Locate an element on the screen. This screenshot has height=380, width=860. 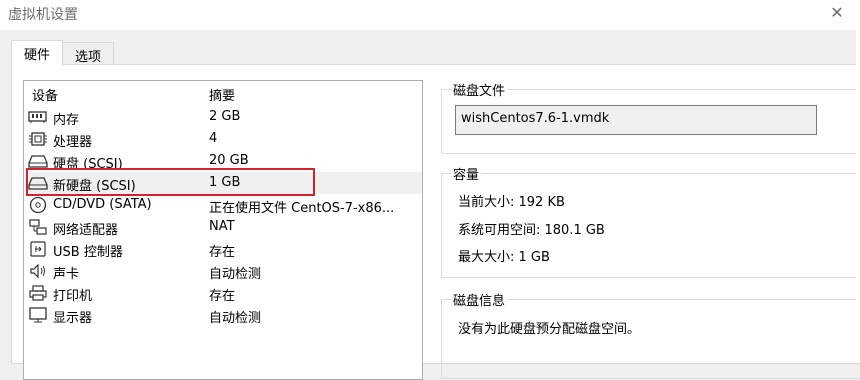
processor-icon is located at coordinates (38, 139).